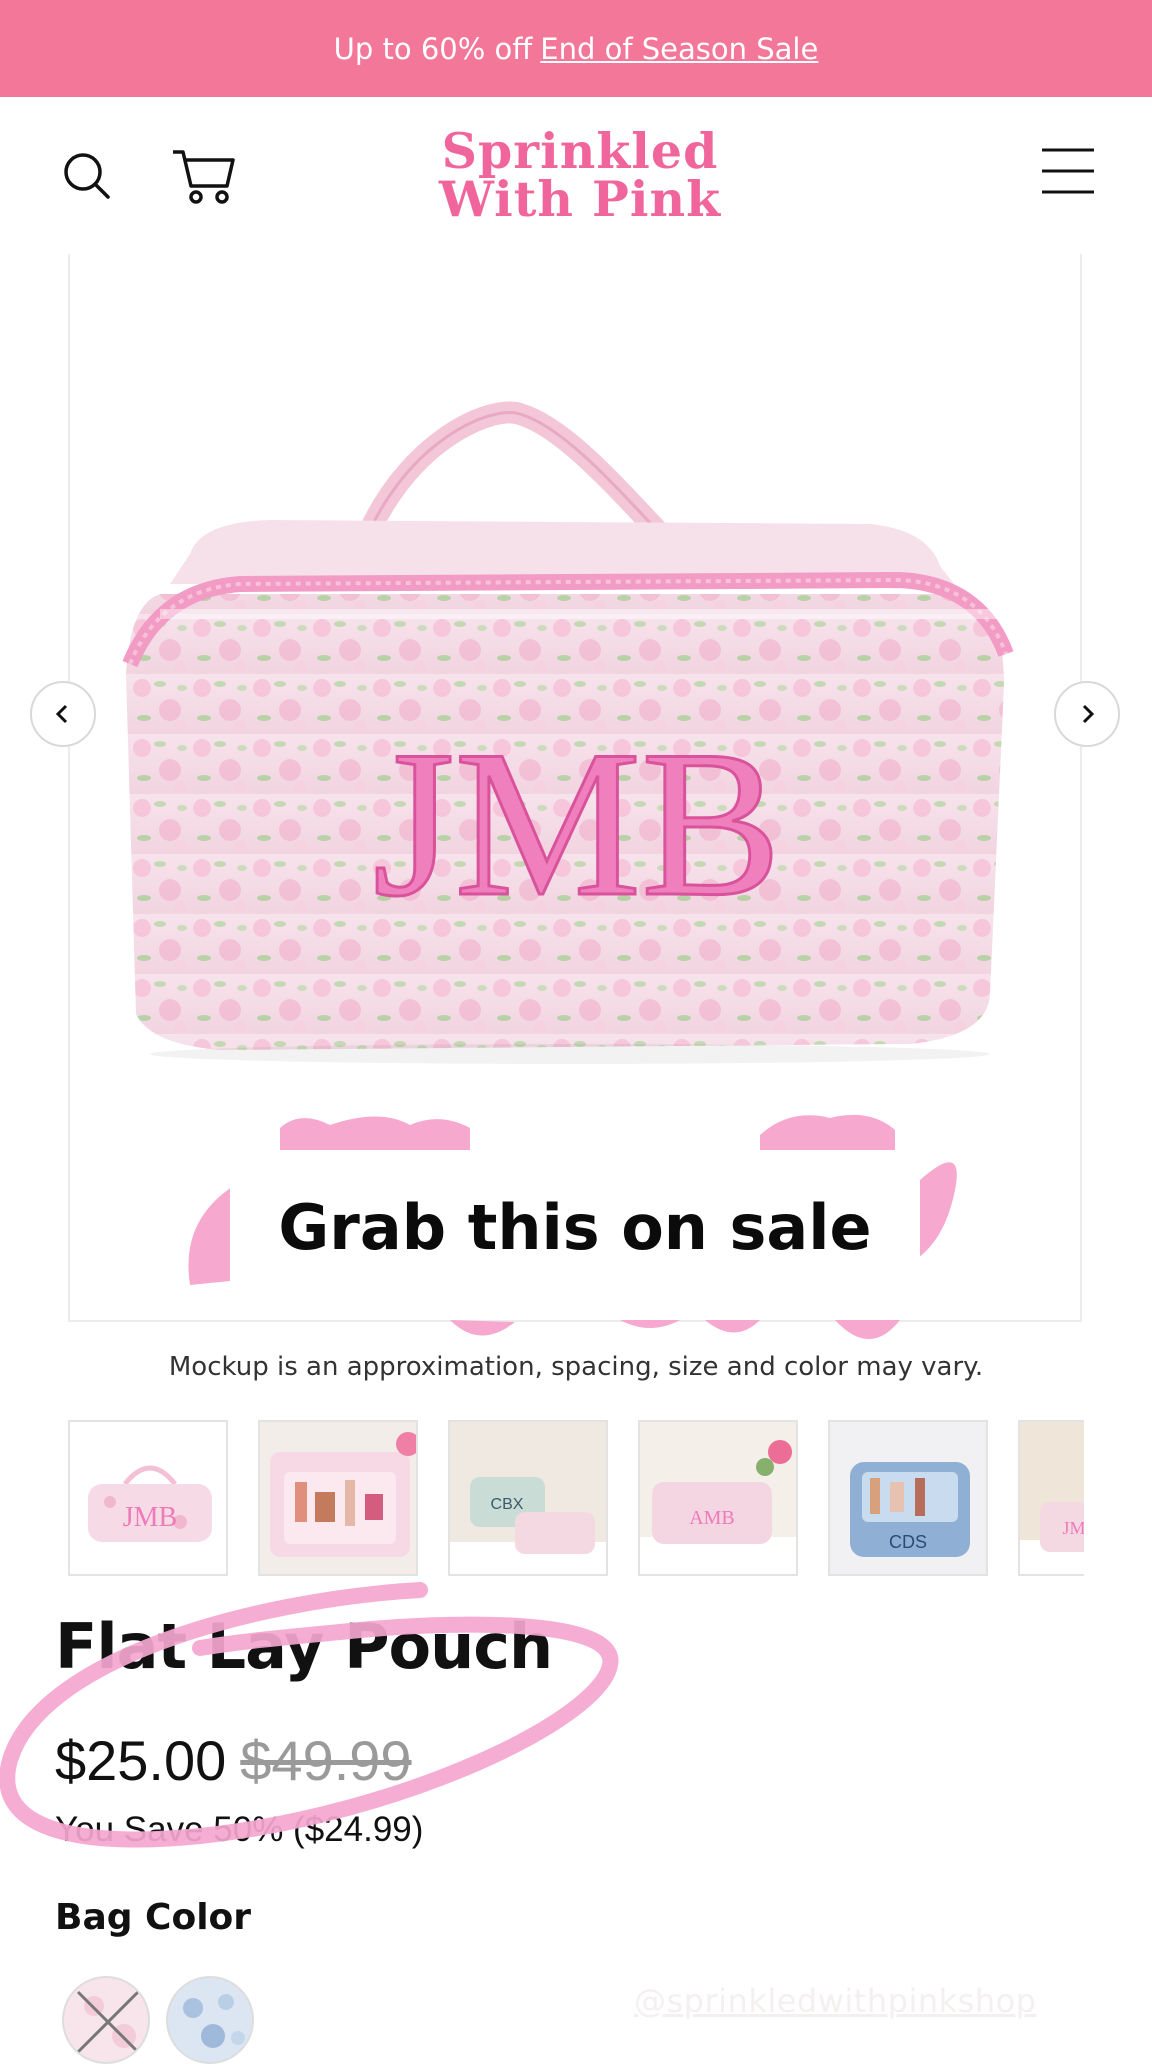 Image resolution: width=1152 pixels, height=2064 pixels. Describe the element at coordinates (835, 2001) in the screenshot. I see `instagram-watermark: @sprinkledwithpinkshop` at that location.